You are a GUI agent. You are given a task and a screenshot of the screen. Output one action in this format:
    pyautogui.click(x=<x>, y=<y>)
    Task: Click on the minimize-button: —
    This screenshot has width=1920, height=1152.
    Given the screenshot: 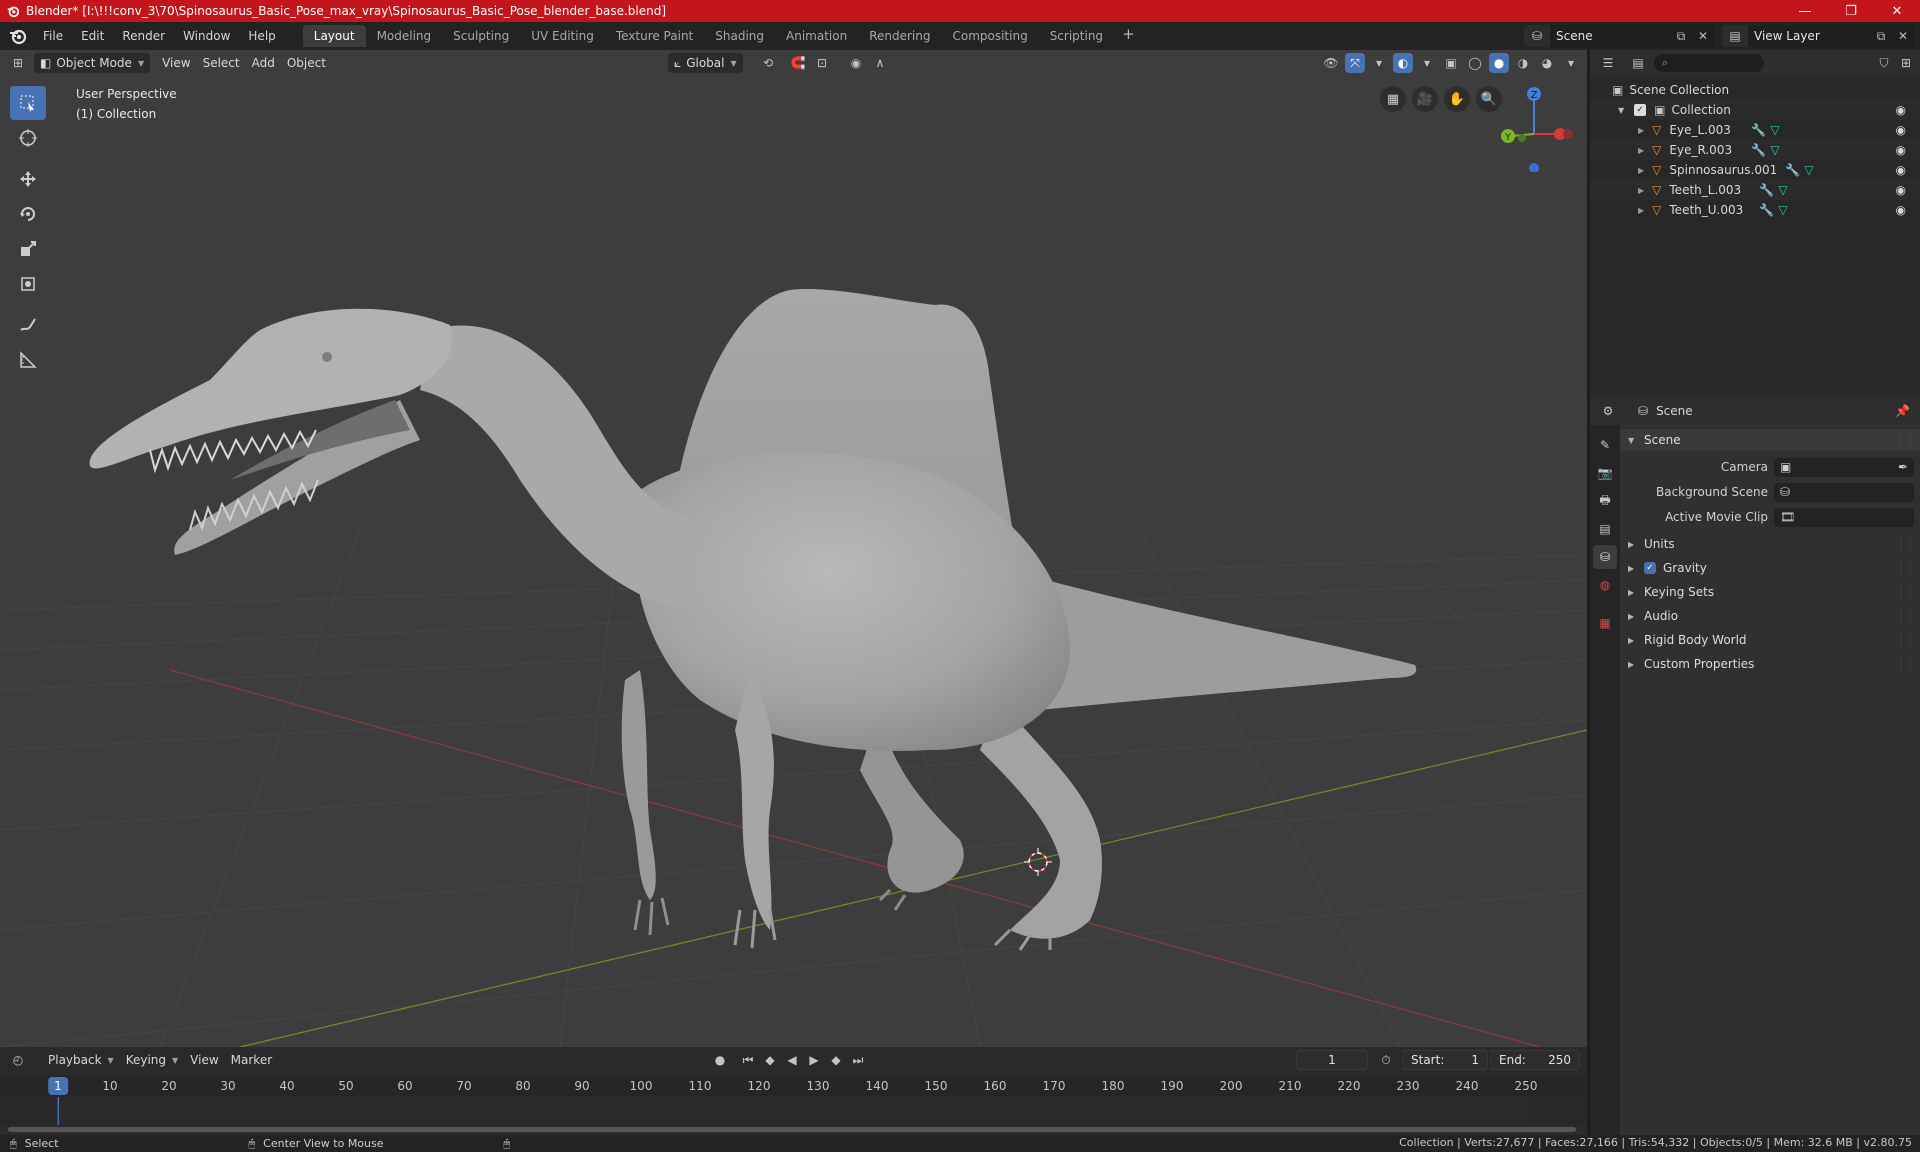 What is the action you would take?
    pyautogui.click(x=1805, y=11)
    